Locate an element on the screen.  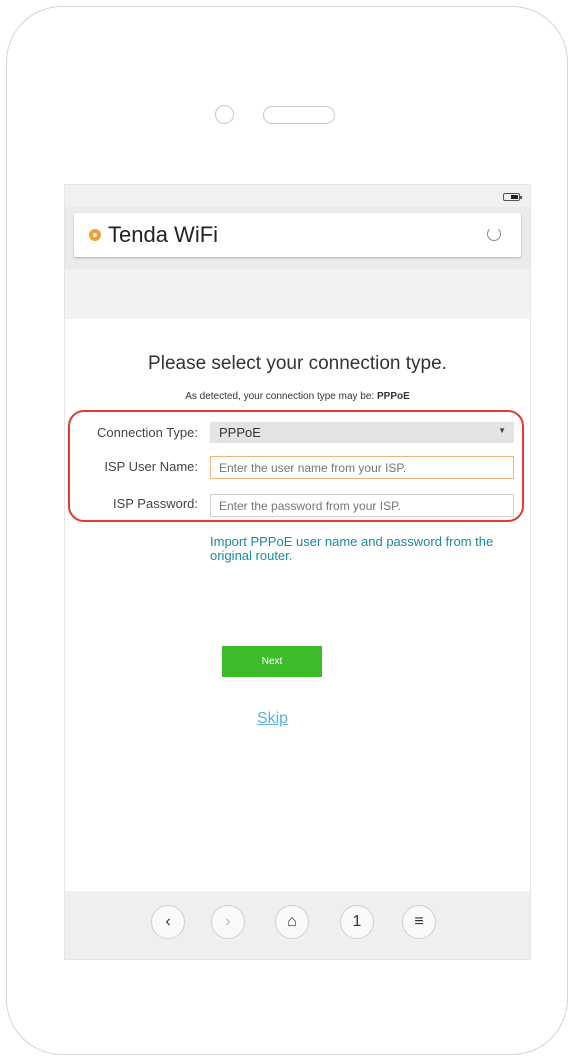
battery-icon is located at coordinates (512, 197).